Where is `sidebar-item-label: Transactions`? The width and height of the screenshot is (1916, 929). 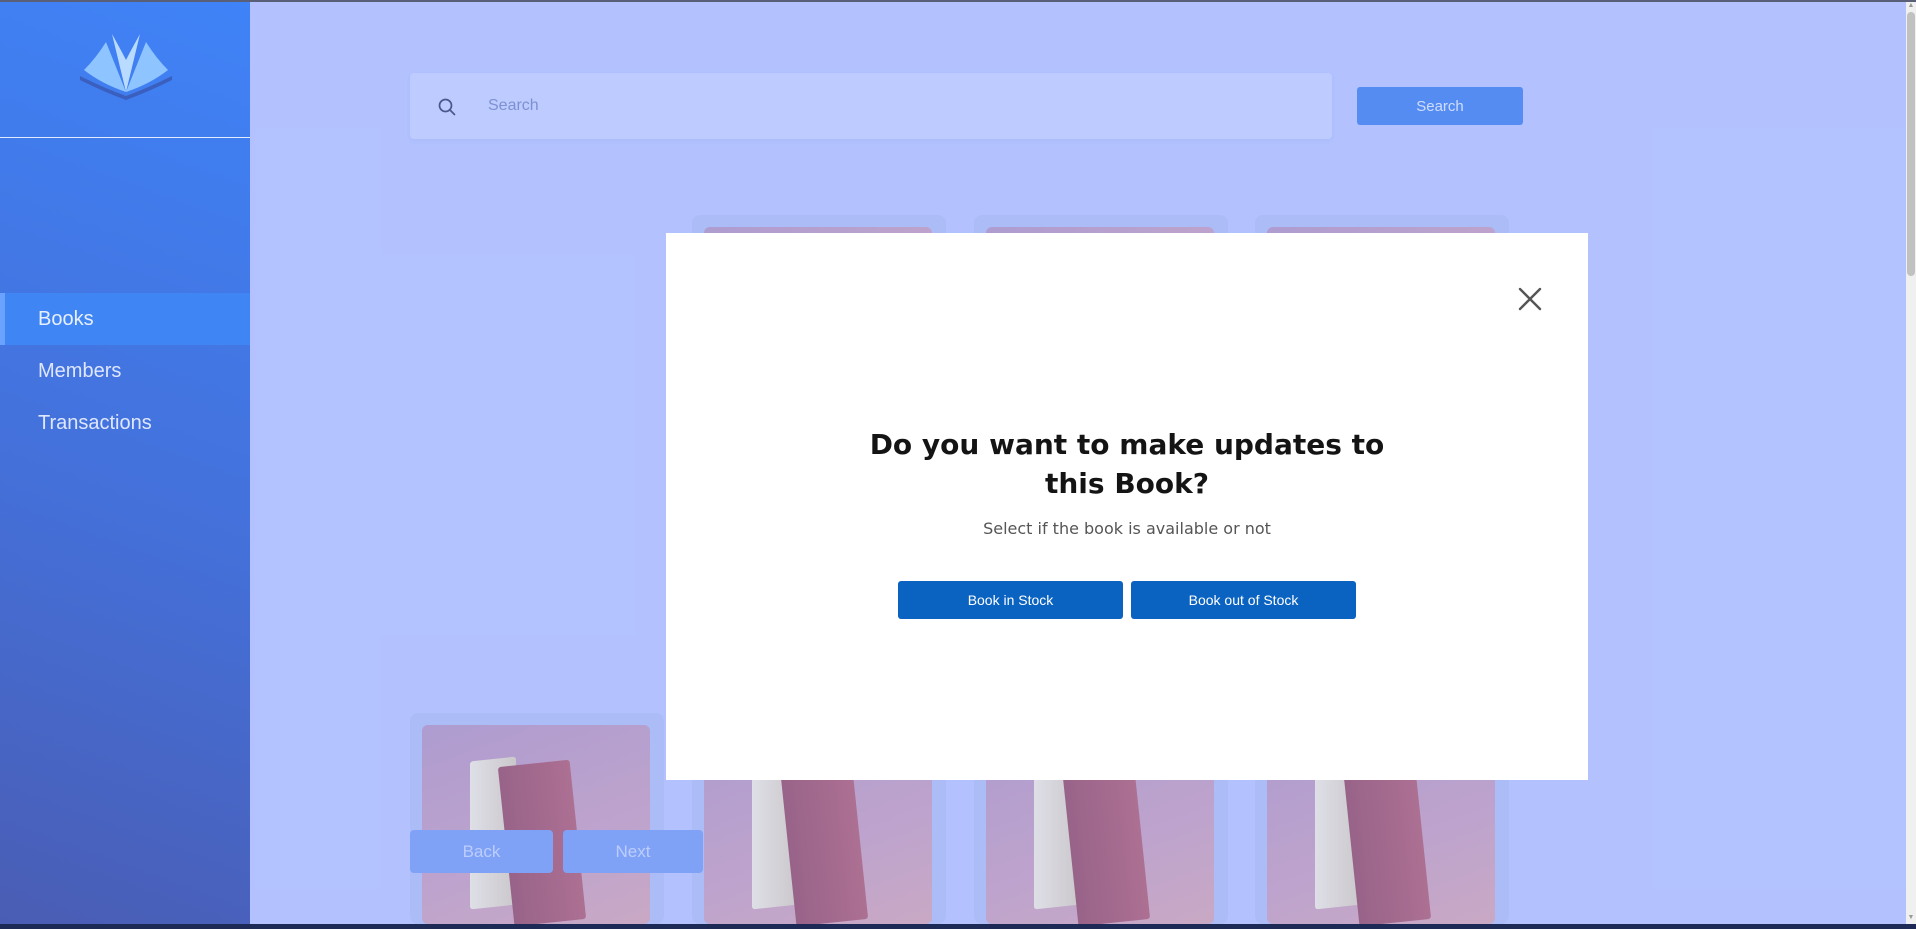 sidebar-item-label: Transactions is located at coordinates (95, 423).